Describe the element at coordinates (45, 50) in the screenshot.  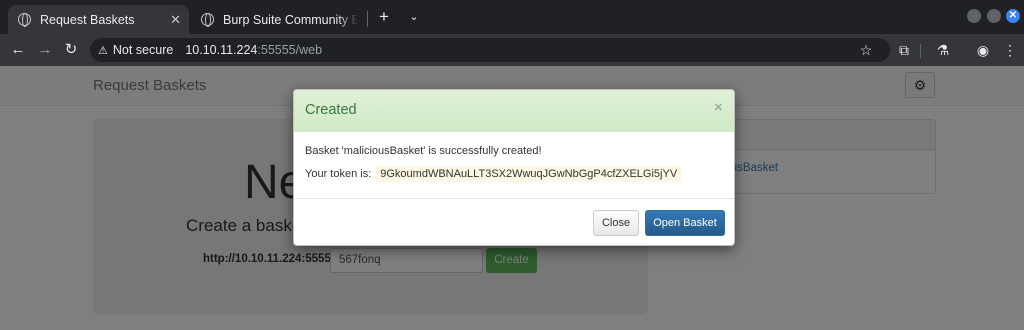
I see `forward-arrow-icon: →` at that location.